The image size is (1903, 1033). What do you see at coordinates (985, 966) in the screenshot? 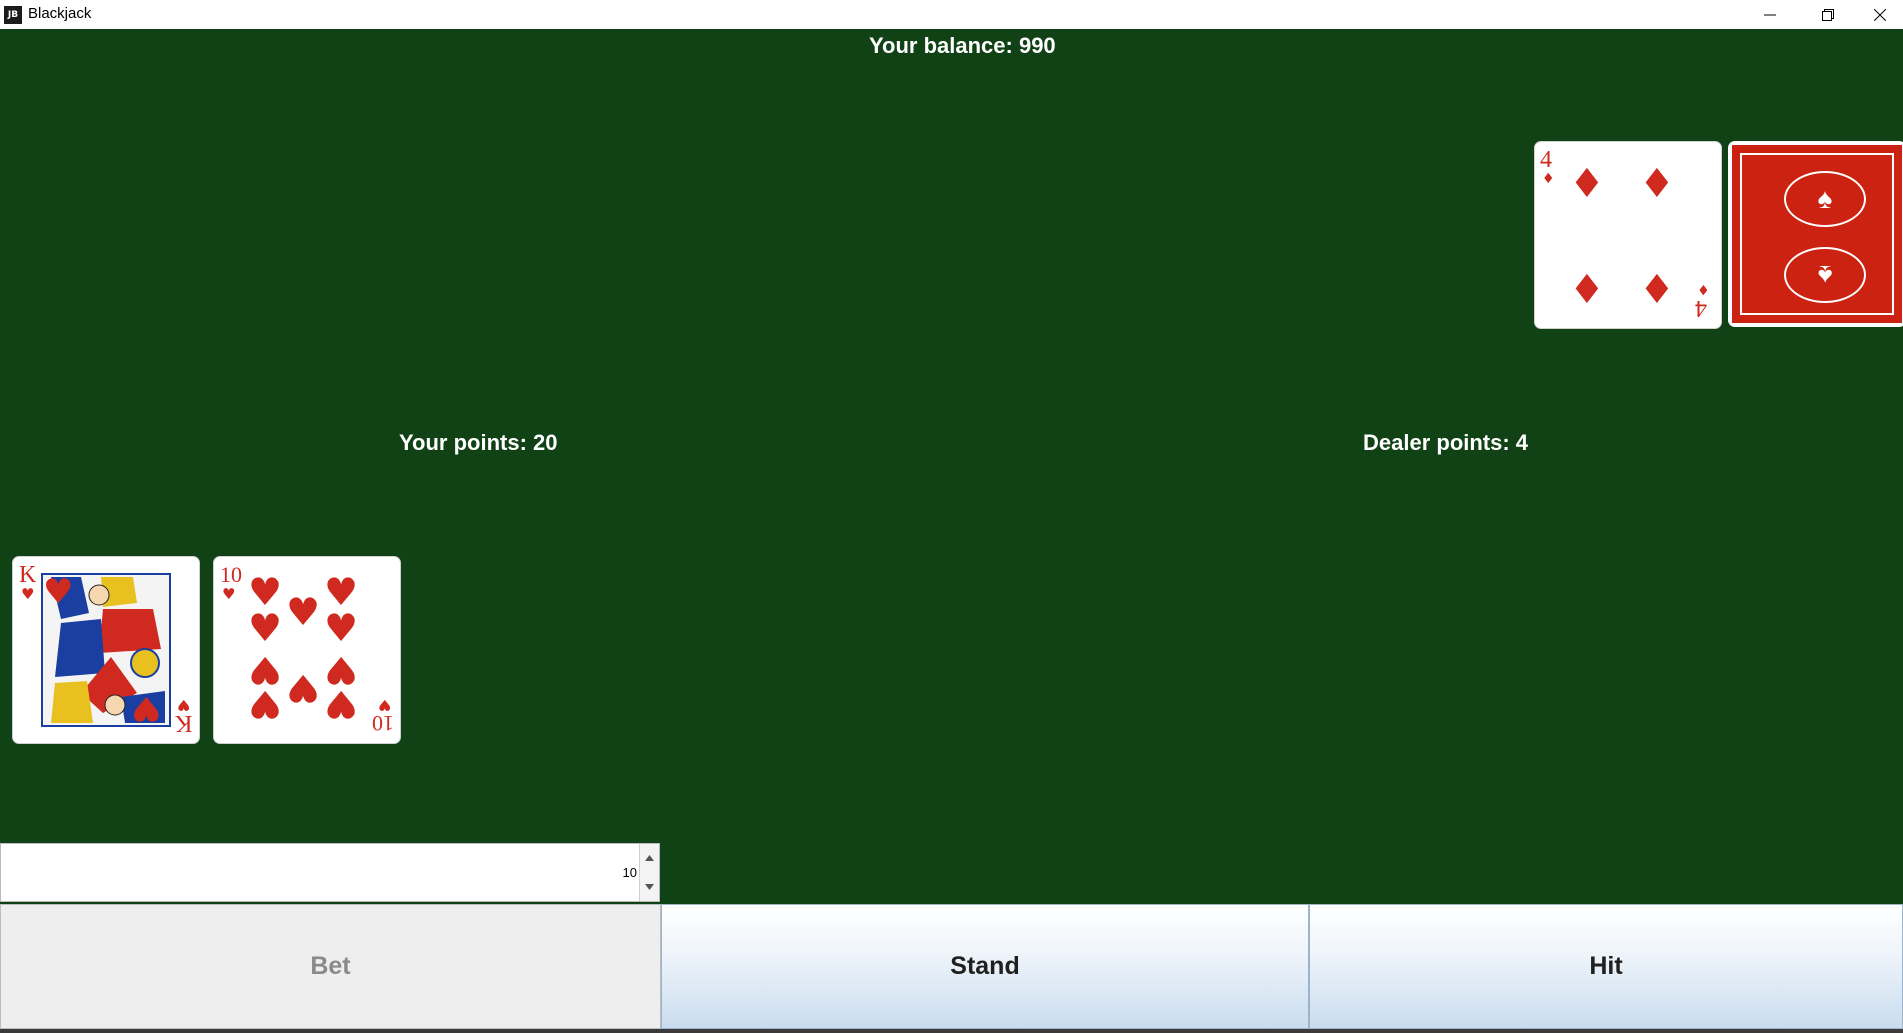
I see `stand-button: Stand` at bounding box center [985, 966].